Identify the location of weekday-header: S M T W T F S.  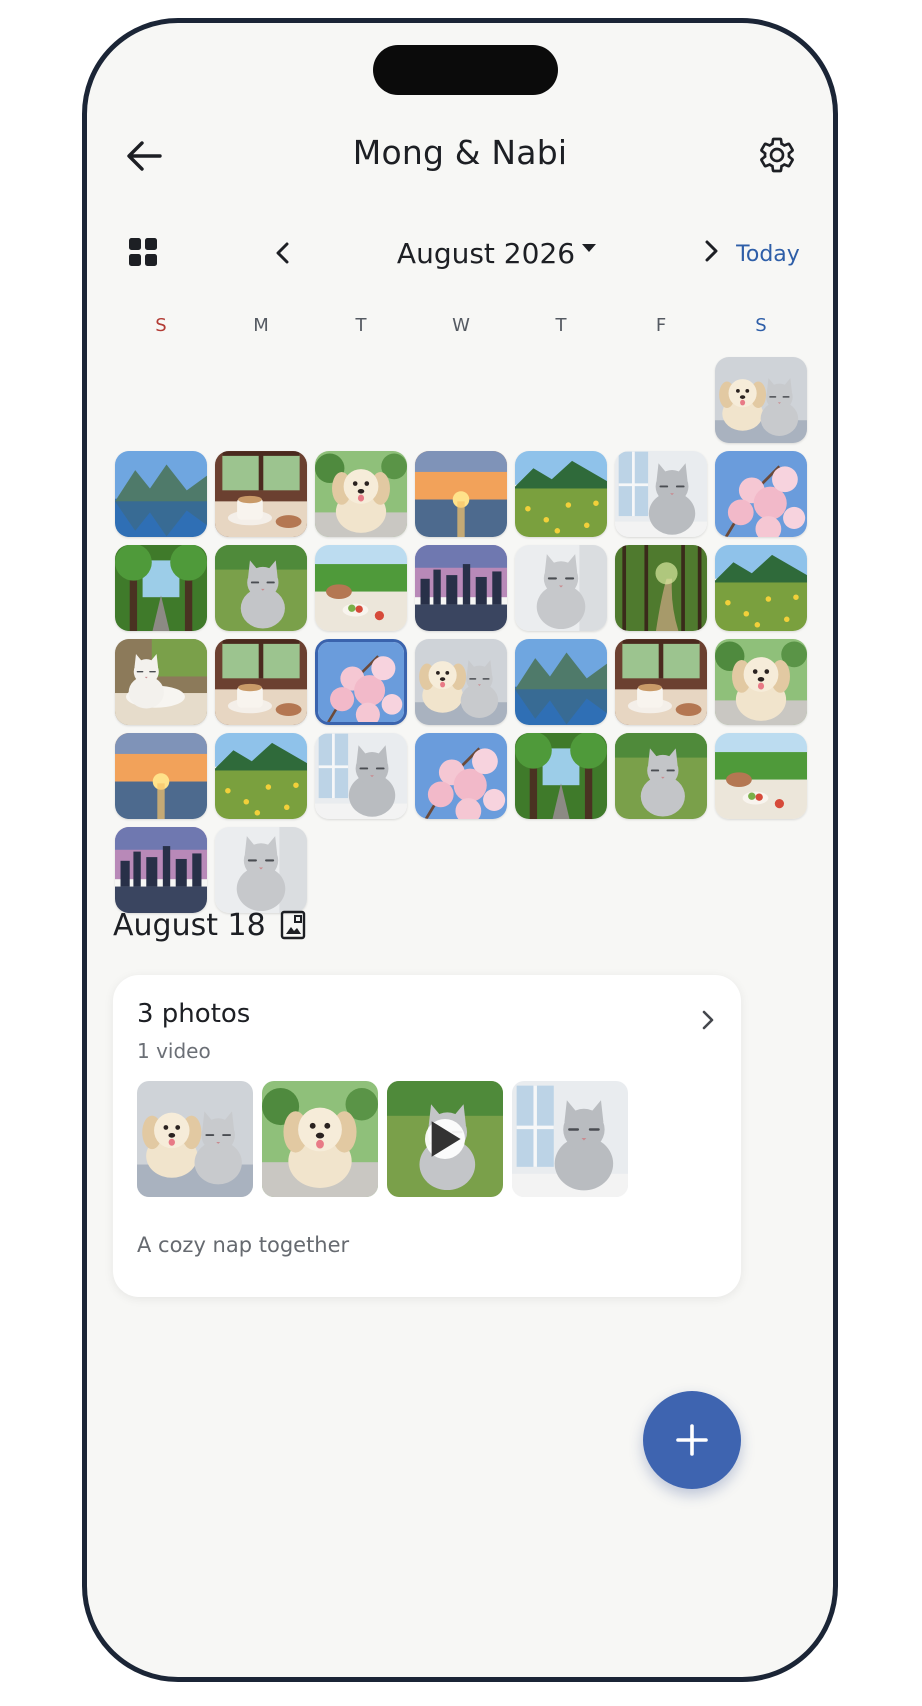
(461, 328).